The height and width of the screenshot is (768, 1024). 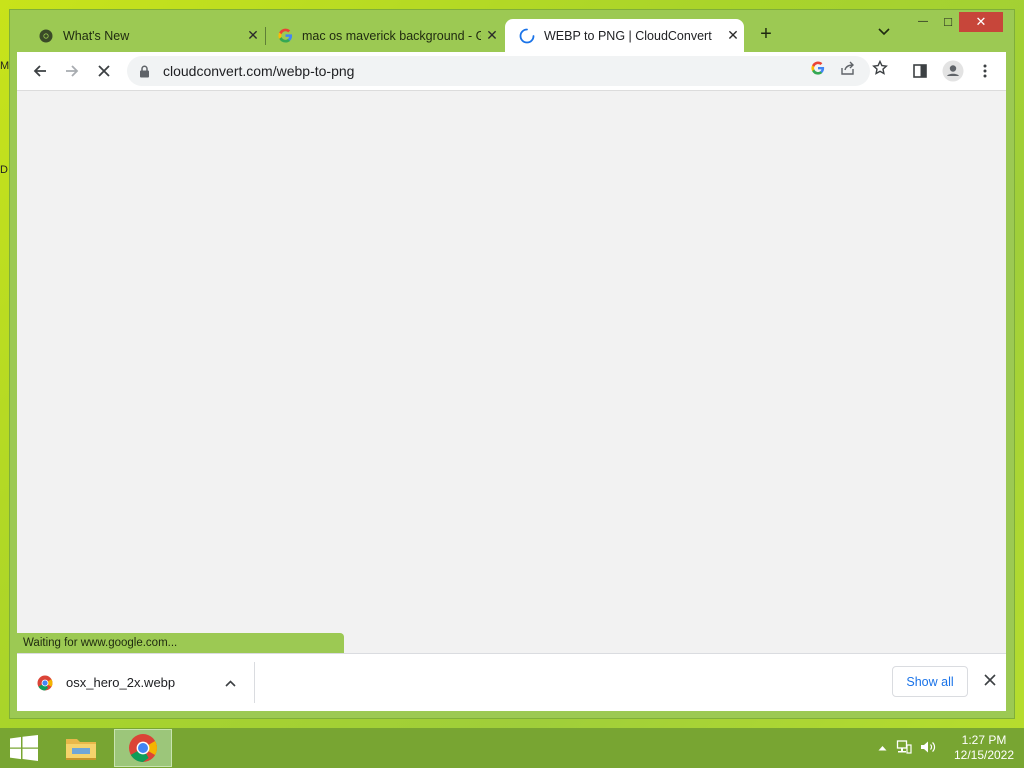 What do you see at coordinates (527, 36) in the screenshot?
I see `loading-spinner-icon` at bounding box center [527, 36].